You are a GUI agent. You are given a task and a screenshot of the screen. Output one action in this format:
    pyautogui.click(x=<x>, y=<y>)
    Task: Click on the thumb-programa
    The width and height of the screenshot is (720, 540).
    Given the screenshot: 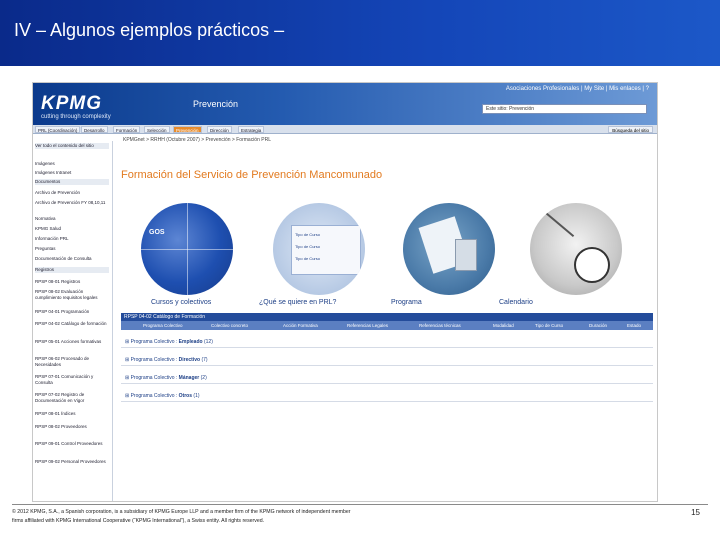 What is the action you would take?
    pyautogui.click(x=449, y=249)
    